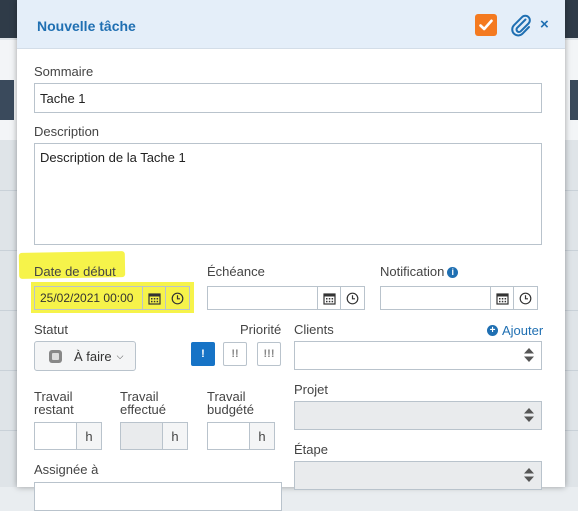 Image resolution: width=578 pixels, height=511 pixels. Describe the element at coordinates (89, 436) in the screenshot. I see `work-remaining-unit: h` at that location.